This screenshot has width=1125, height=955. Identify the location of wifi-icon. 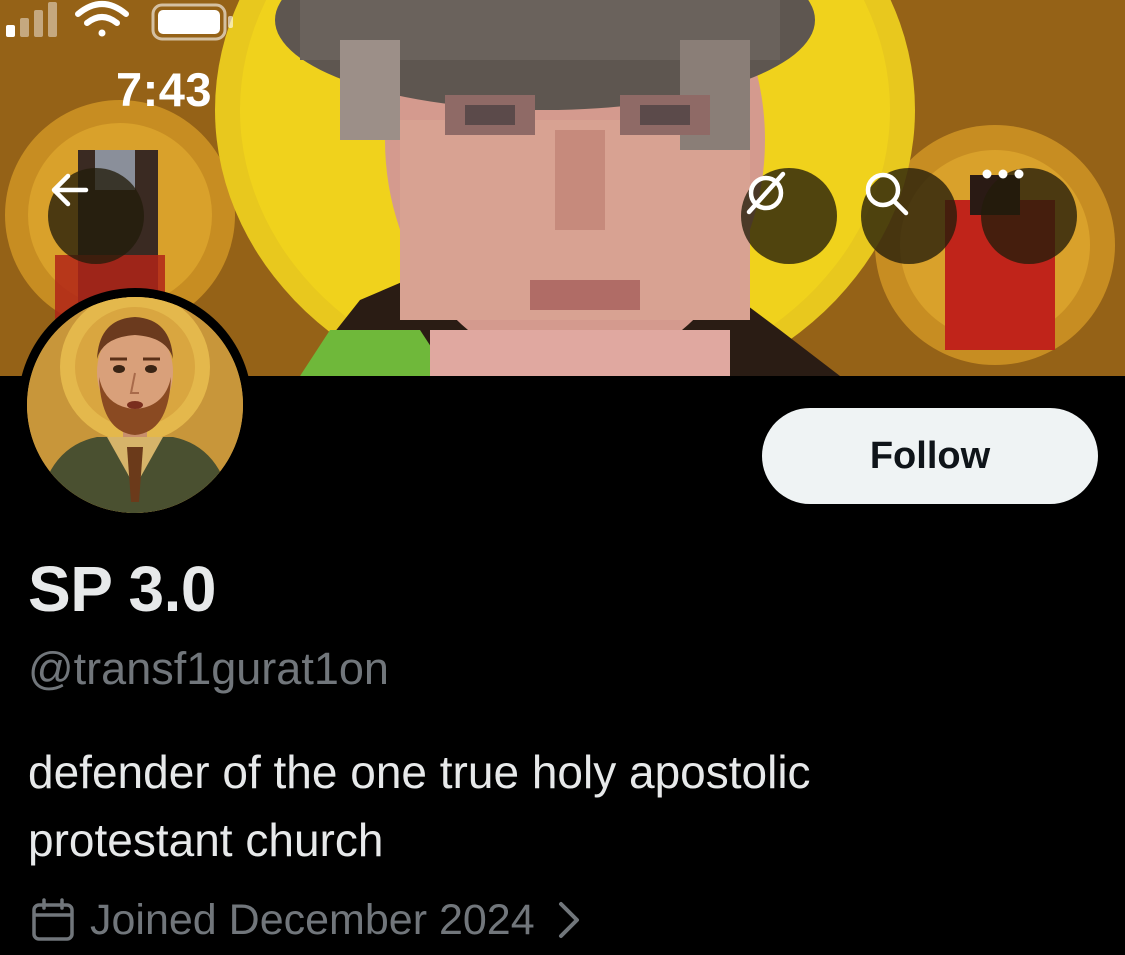
(102, 19).